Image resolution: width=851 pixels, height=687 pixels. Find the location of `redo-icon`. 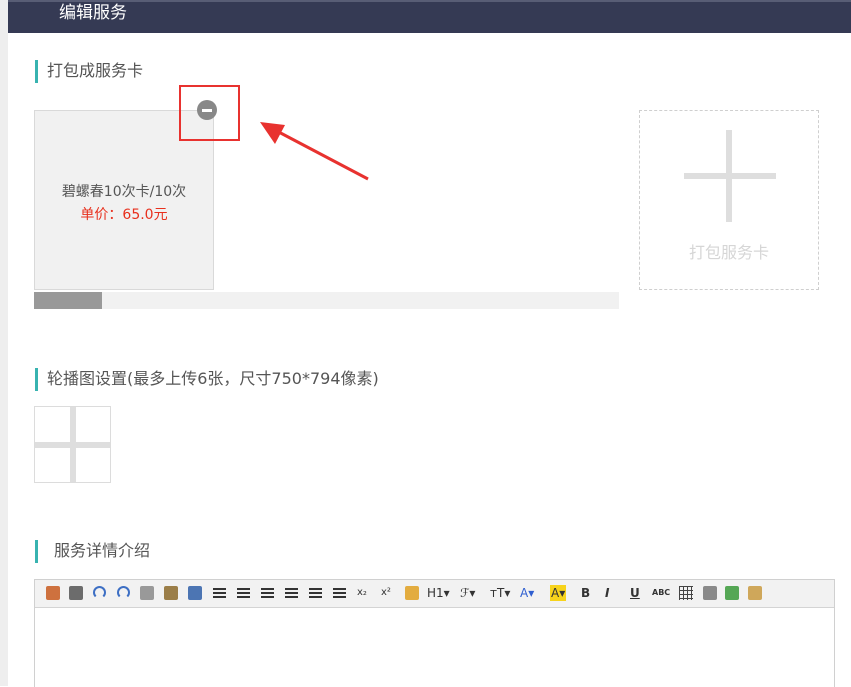

redo-icon is located at coordinates (123, 592).